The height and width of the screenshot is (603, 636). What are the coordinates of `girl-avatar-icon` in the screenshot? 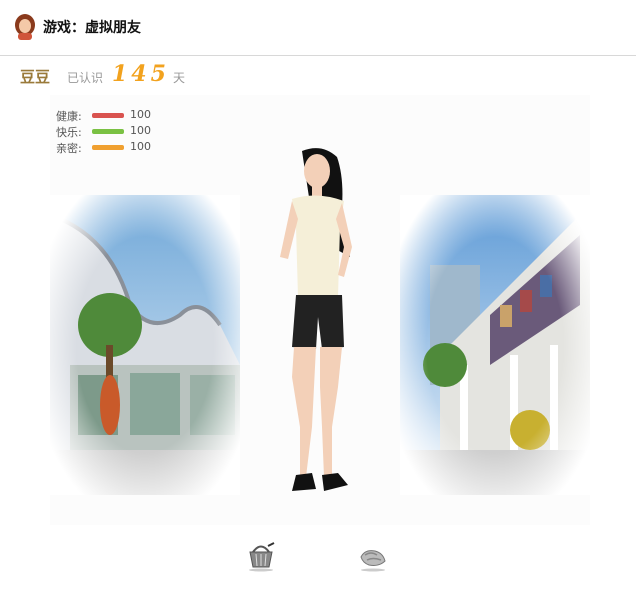 It's located at (25, 27).